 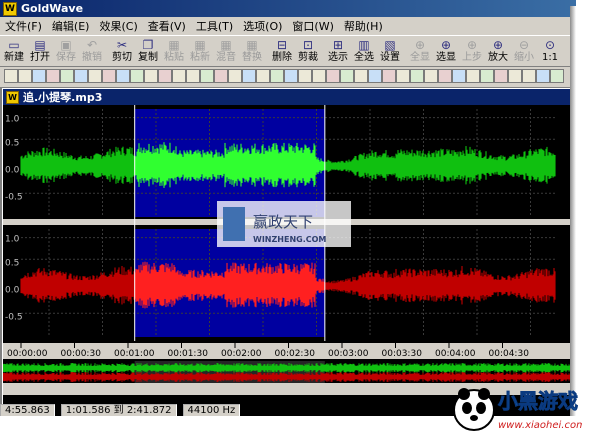 I want to click on undo-icon: ↶, so click(x=92, y=45).